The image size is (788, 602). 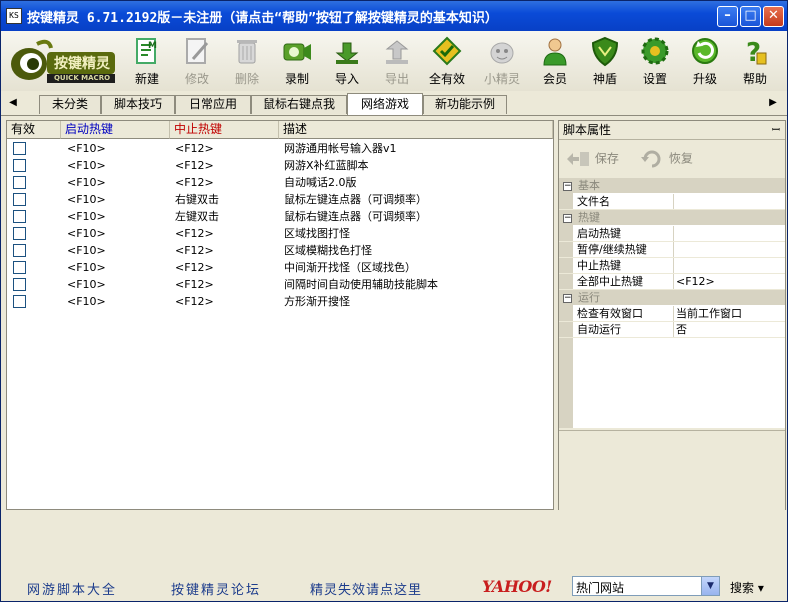 I want to click on row-description: 间隔时间自动使用辅助技能脚本, so click(x=361, y=284).